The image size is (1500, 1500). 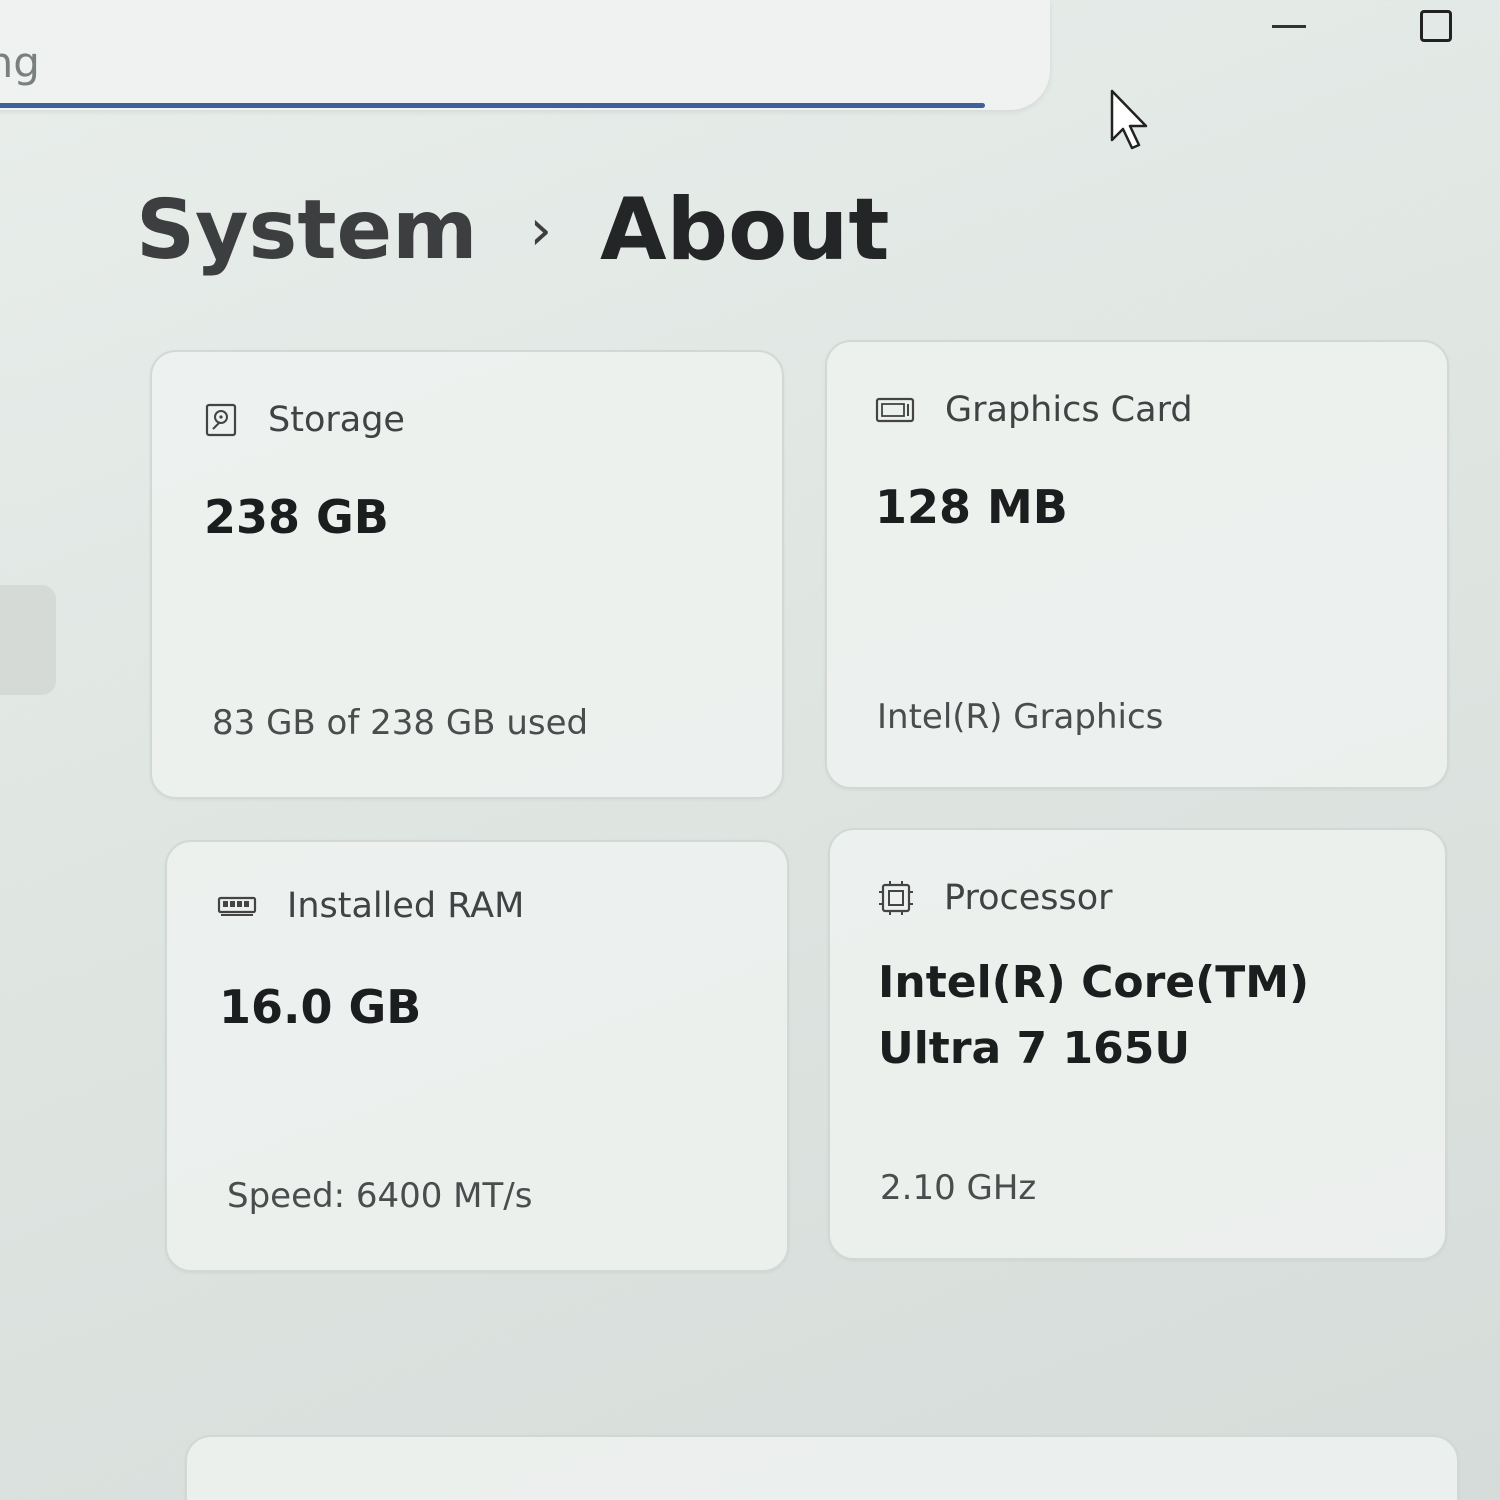 I want to click on processor-detail: 2.10 GHz, so click(x=958, y=1188).